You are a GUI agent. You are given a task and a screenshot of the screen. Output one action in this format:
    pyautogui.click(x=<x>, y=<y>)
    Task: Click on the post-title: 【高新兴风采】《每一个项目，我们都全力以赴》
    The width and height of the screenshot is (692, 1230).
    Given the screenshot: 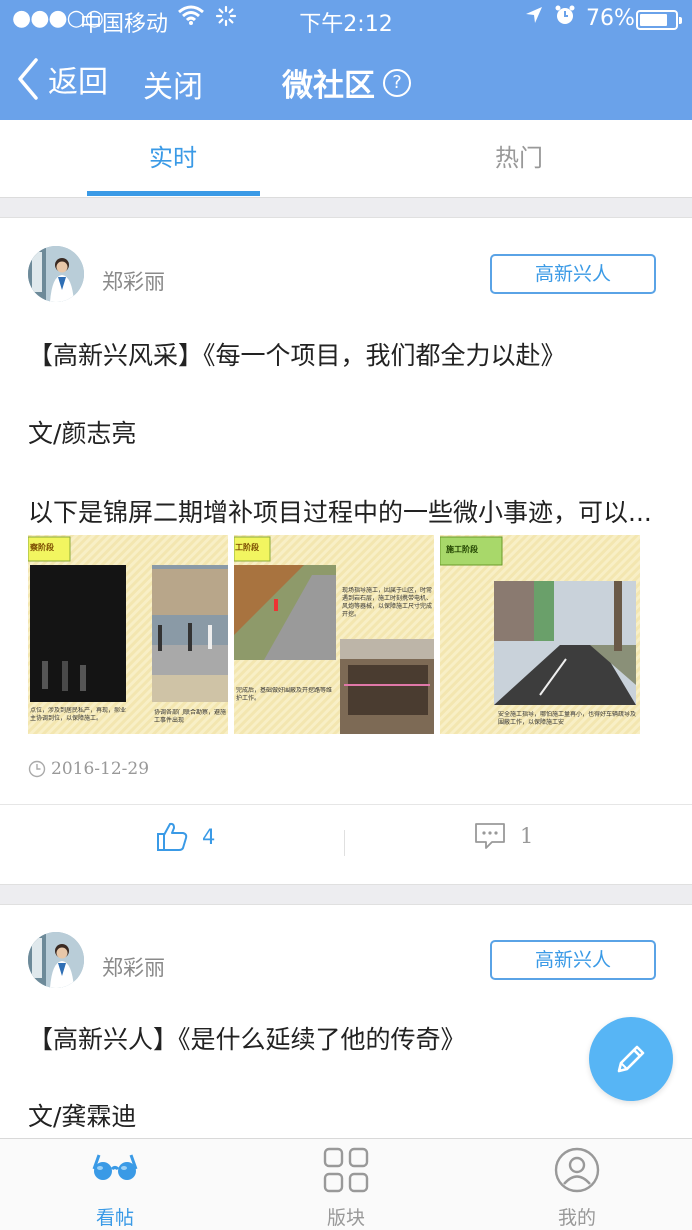 What is the action you would take?
    pyautogui.click(x=297, y=355)
    